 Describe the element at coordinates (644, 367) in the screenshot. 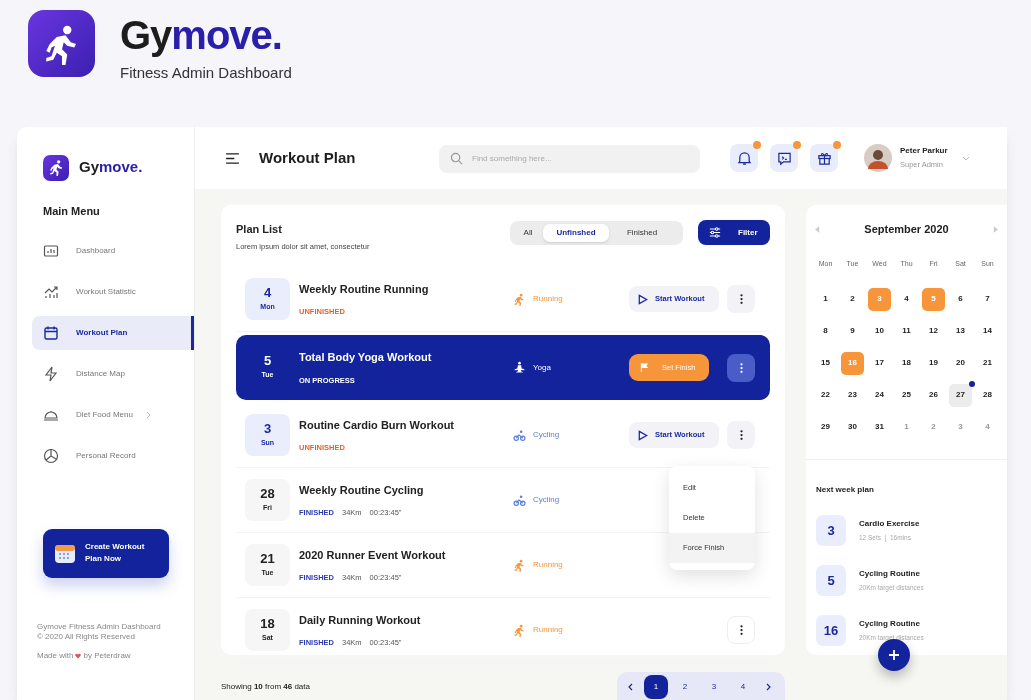

I see `flag-icon` at that location.